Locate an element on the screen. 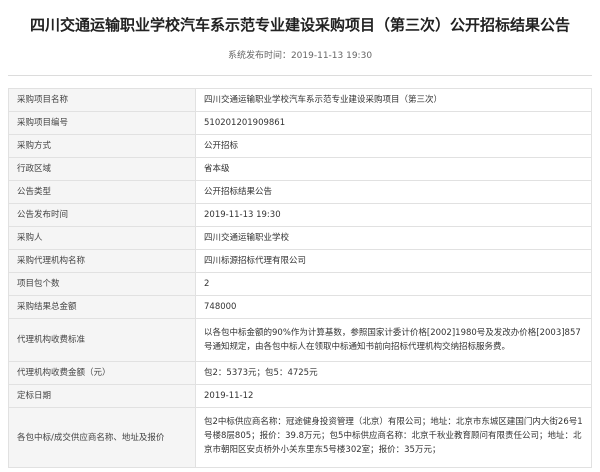 This screenshot has height=472, width=600. row-label-project-name: 采购项目名称 is located at coordinates (102, 100).